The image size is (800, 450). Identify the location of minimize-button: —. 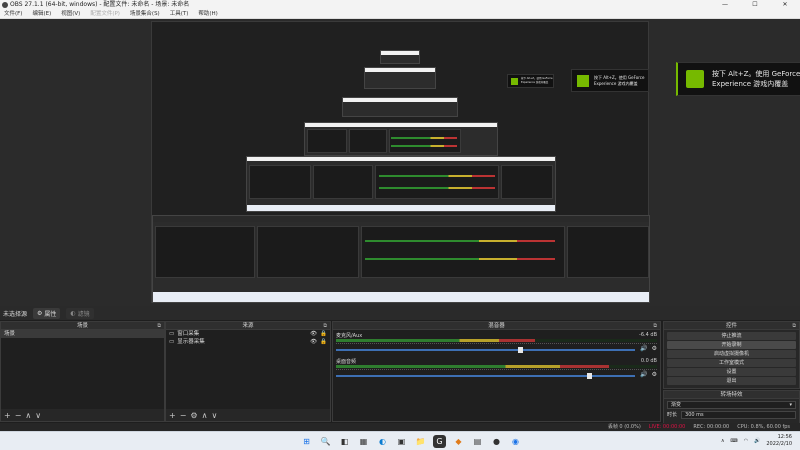
(725, 5).